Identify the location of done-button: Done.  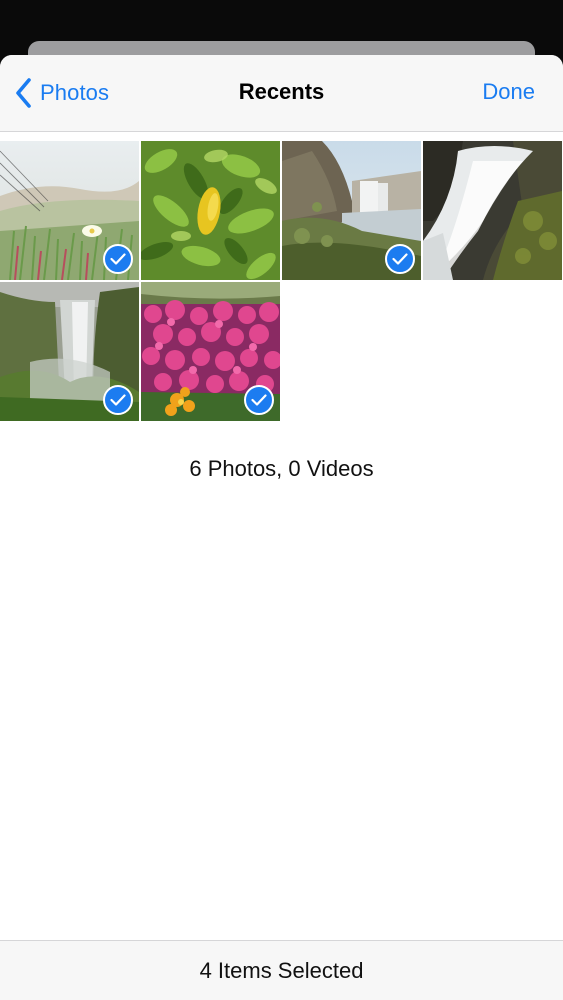
(508, 92).